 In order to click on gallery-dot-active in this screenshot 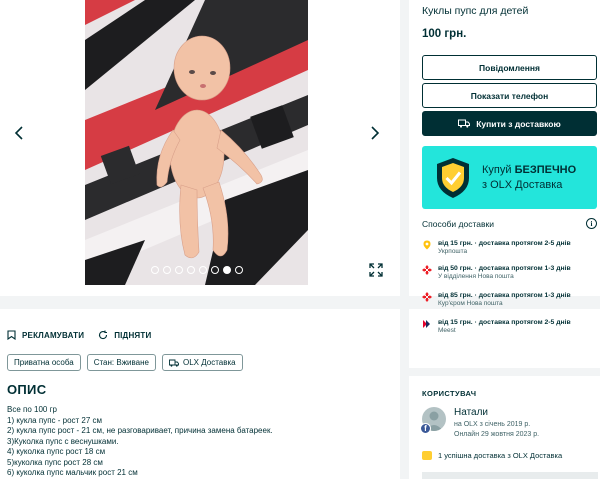, I will do `click(227, 270)`.